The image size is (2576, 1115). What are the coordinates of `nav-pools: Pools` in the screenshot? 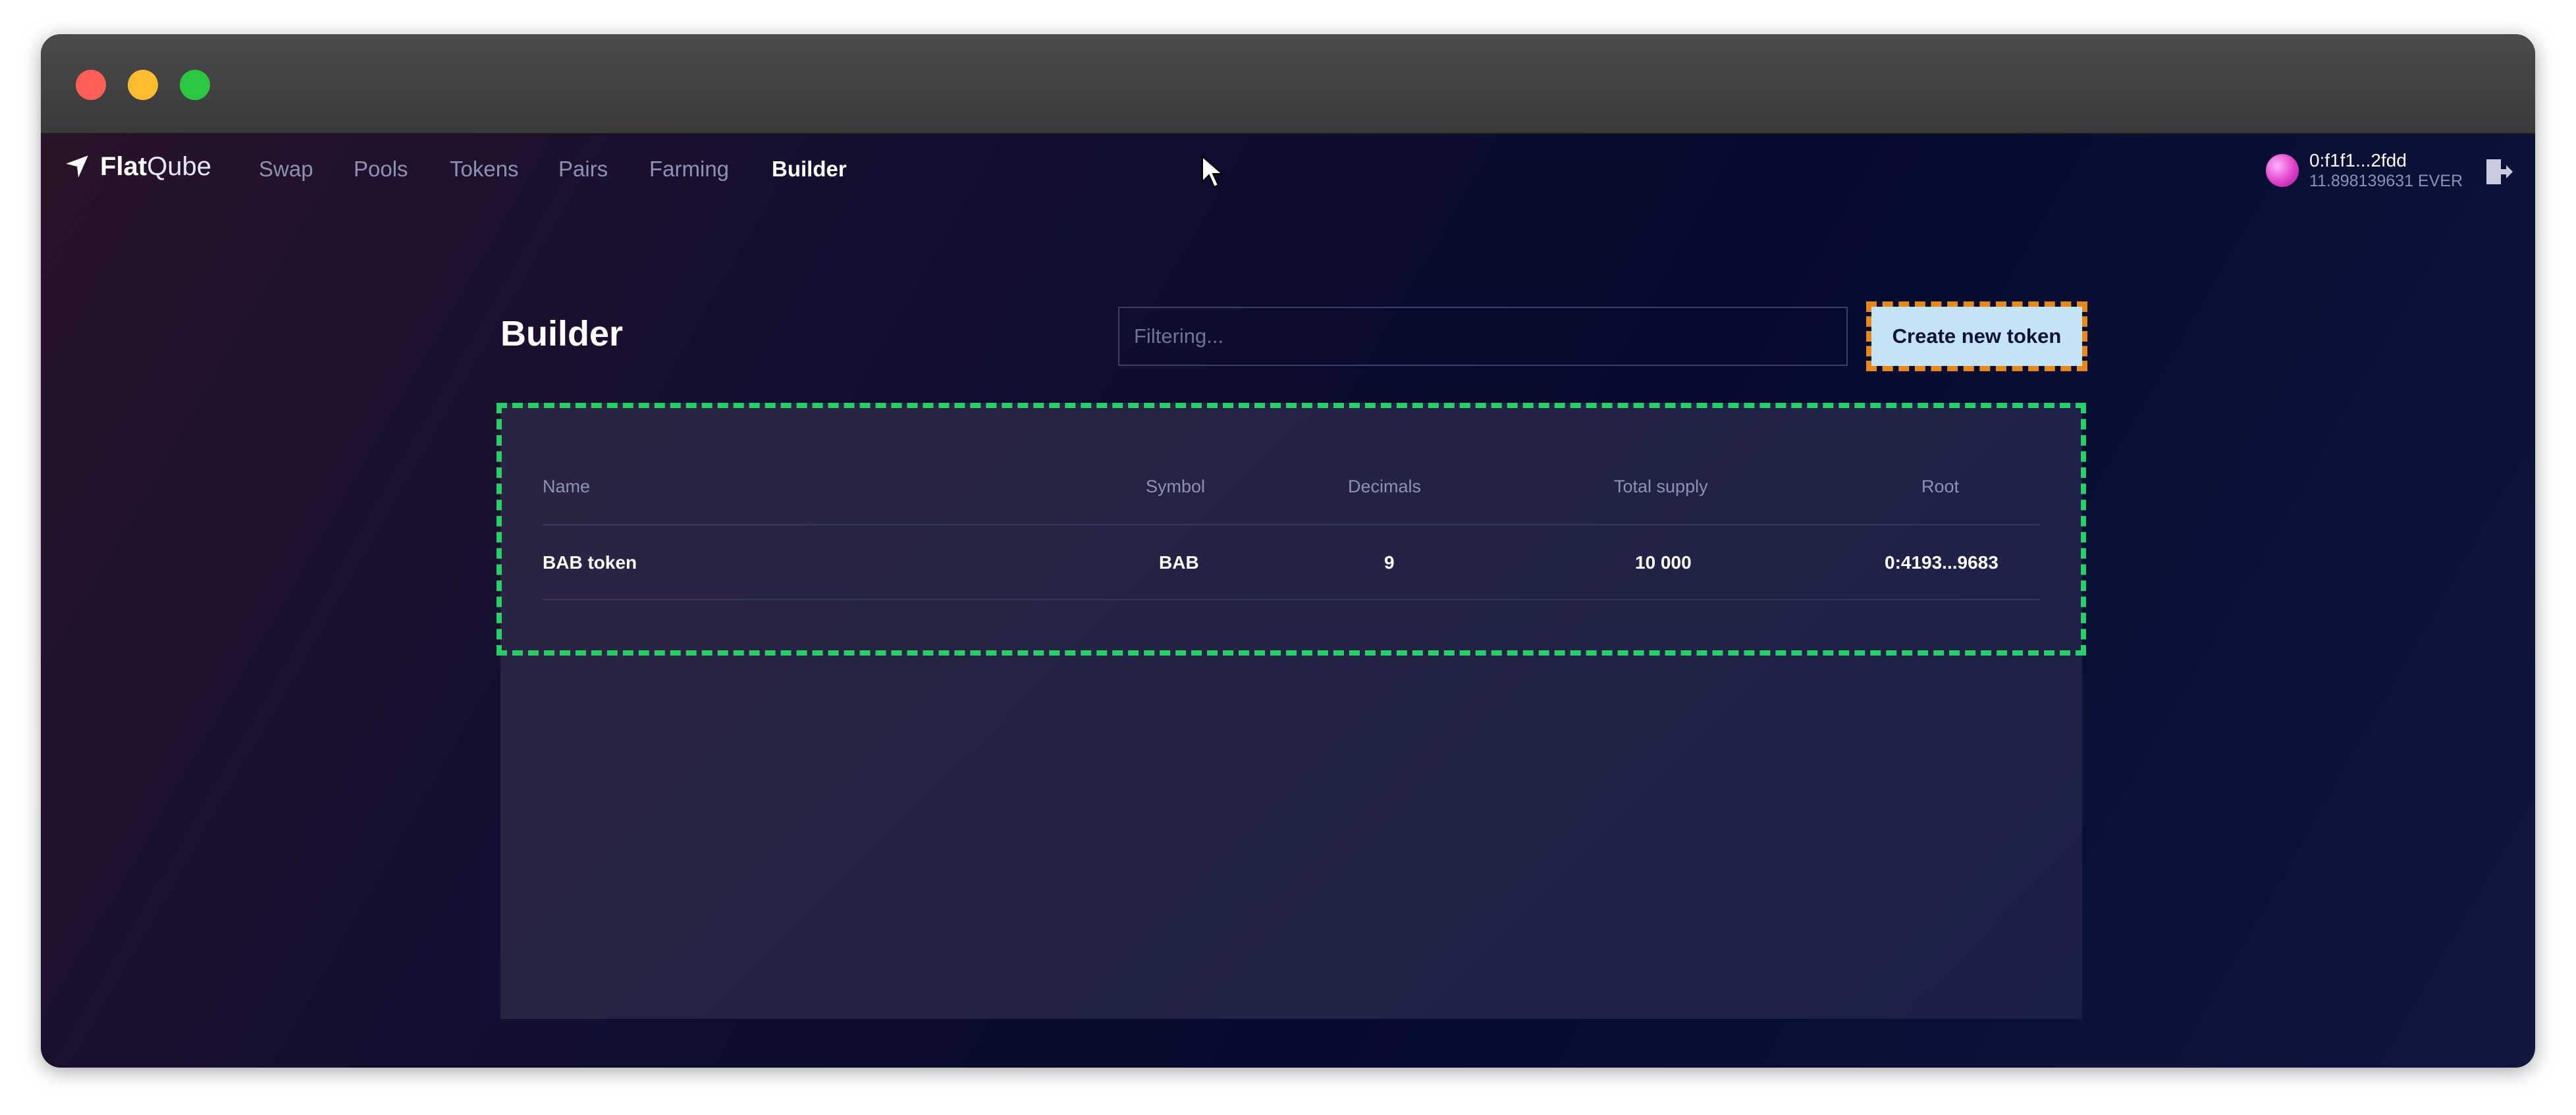 It's located at (381, 169).